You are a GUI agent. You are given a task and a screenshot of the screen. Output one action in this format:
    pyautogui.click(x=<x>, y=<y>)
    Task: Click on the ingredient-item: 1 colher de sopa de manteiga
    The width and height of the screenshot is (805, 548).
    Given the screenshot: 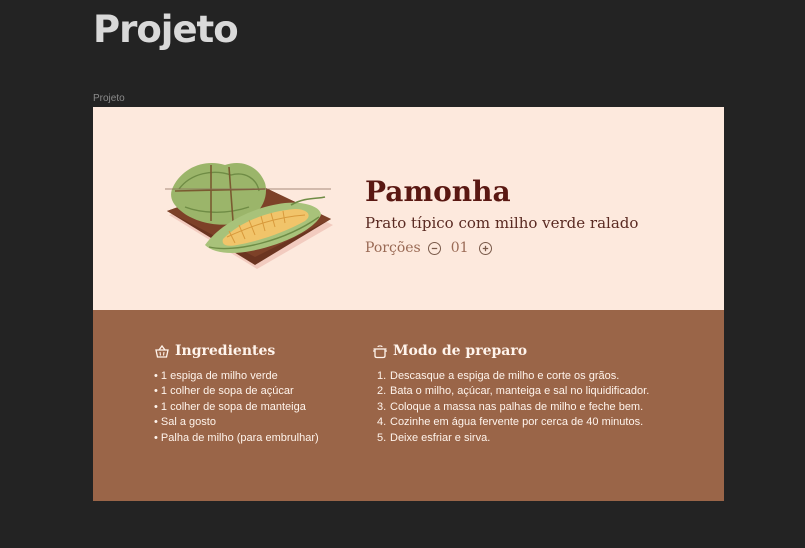 What is the action you would take?
    pyautogui.click(x=236, y=407)
    